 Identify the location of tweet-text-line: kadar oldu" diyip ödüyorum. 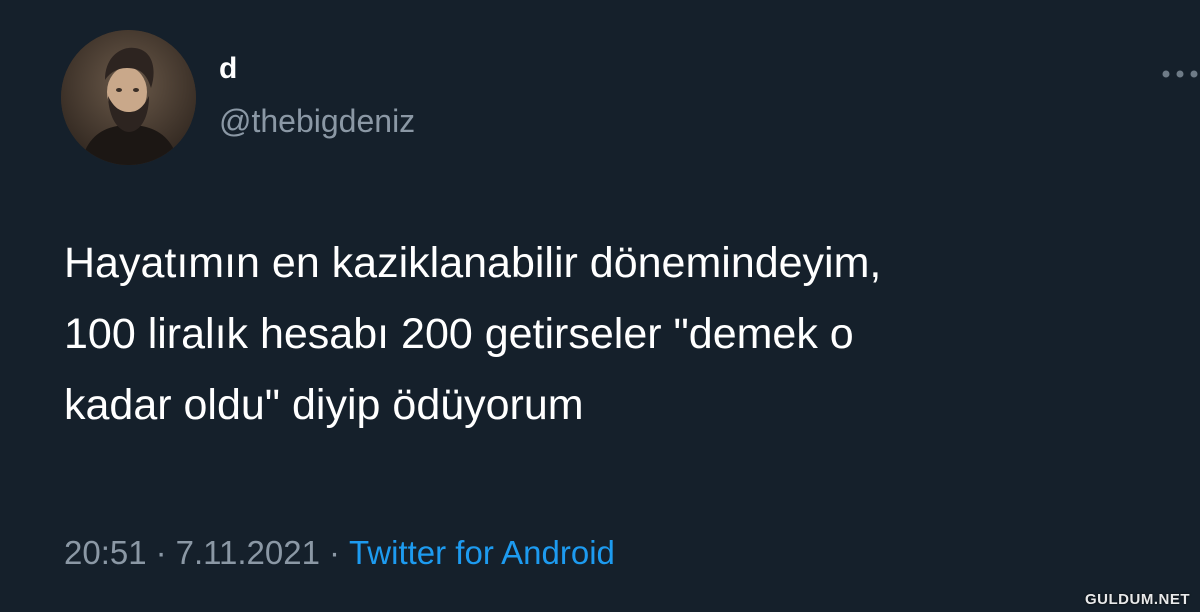
(324, 405).